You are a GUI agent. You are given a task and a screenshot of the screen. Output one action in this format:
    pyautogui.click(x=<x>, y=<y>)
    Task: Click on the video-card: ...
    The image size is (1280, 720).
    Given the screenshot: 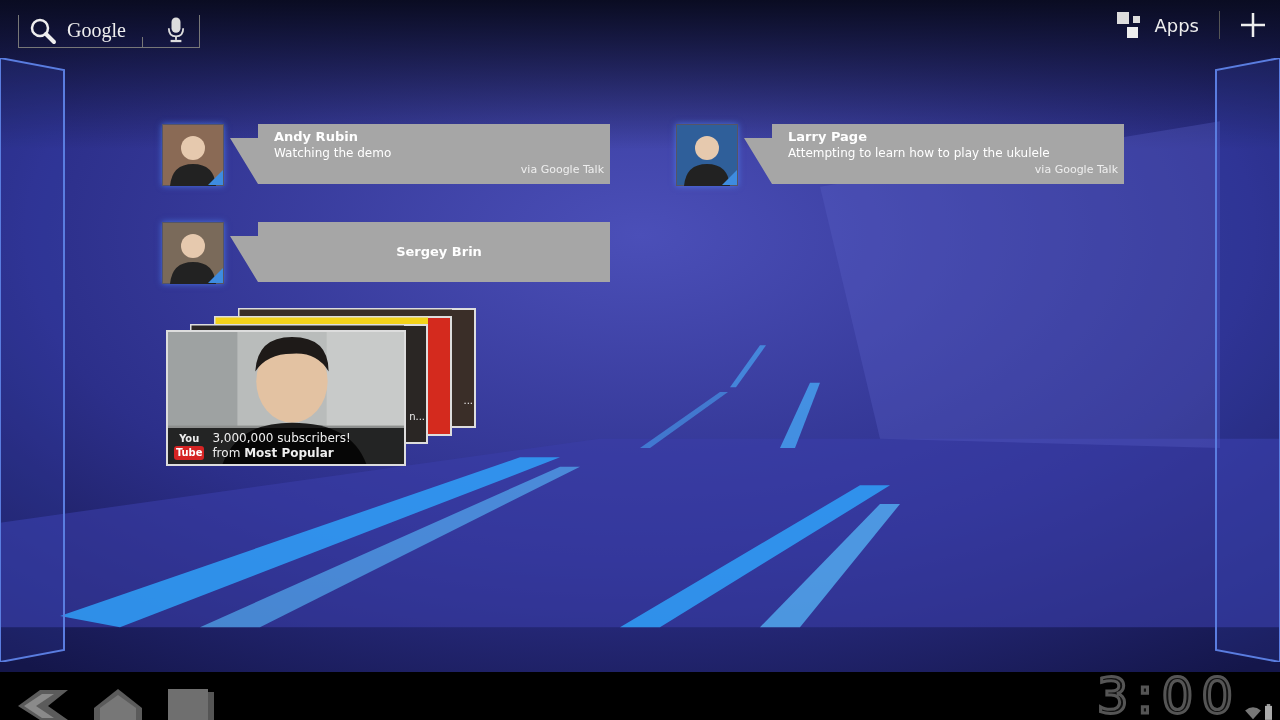 What is the action you would take?
    pyautogui.click(x=464, y=368)
    